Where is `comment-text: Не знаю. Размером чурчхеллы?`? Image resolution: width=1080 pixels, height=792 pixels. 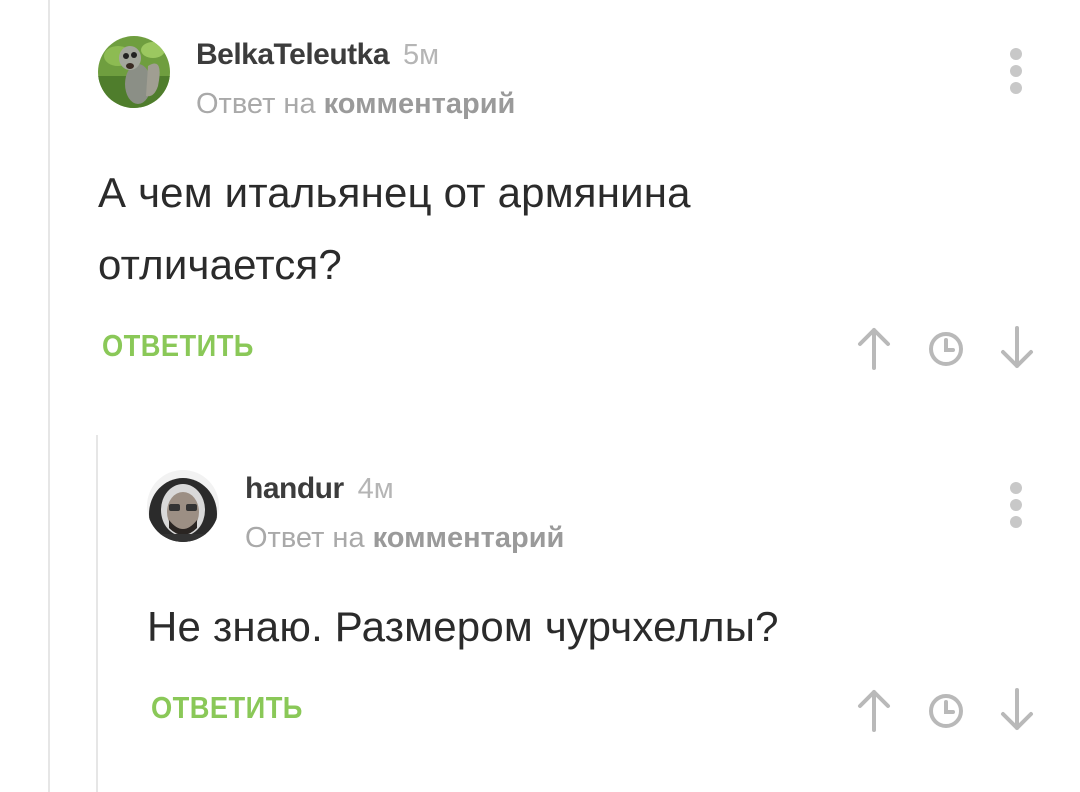 comment-text: Не знаю. Размером чурчхеллы? is located at coordinates (557, 627).